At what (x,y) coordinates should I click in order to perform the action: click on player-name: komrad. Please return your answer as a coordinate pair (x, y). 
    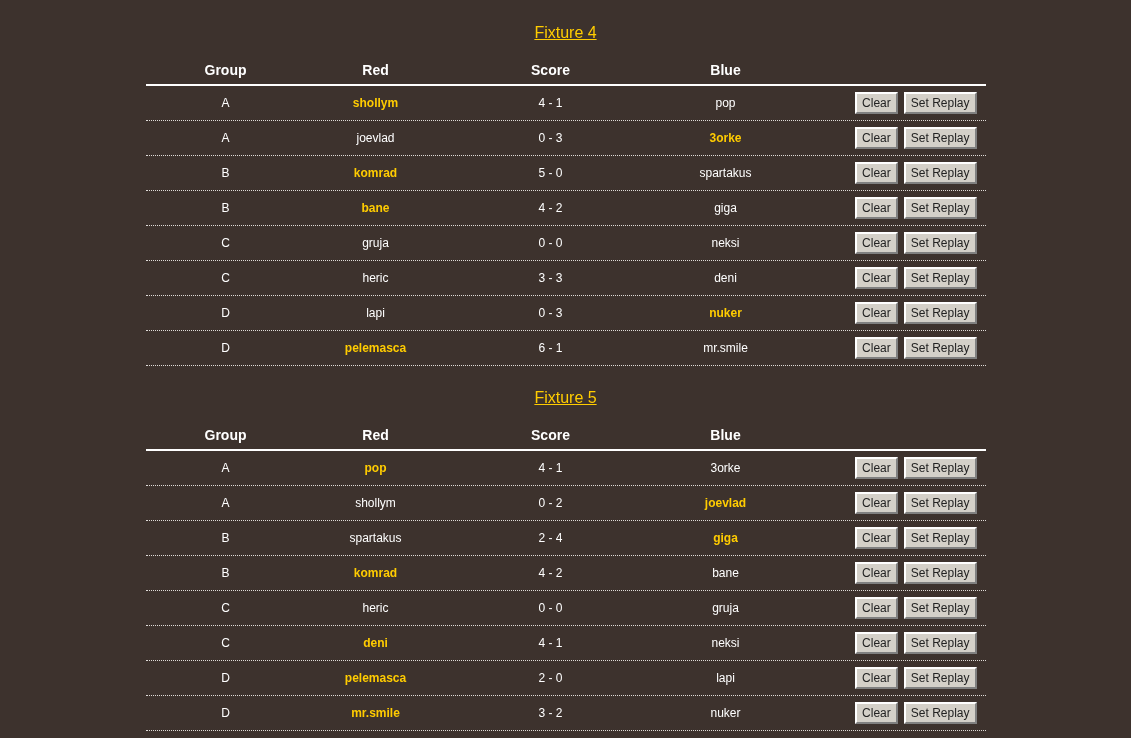
    Looking at the image, I should click on (375, 173).